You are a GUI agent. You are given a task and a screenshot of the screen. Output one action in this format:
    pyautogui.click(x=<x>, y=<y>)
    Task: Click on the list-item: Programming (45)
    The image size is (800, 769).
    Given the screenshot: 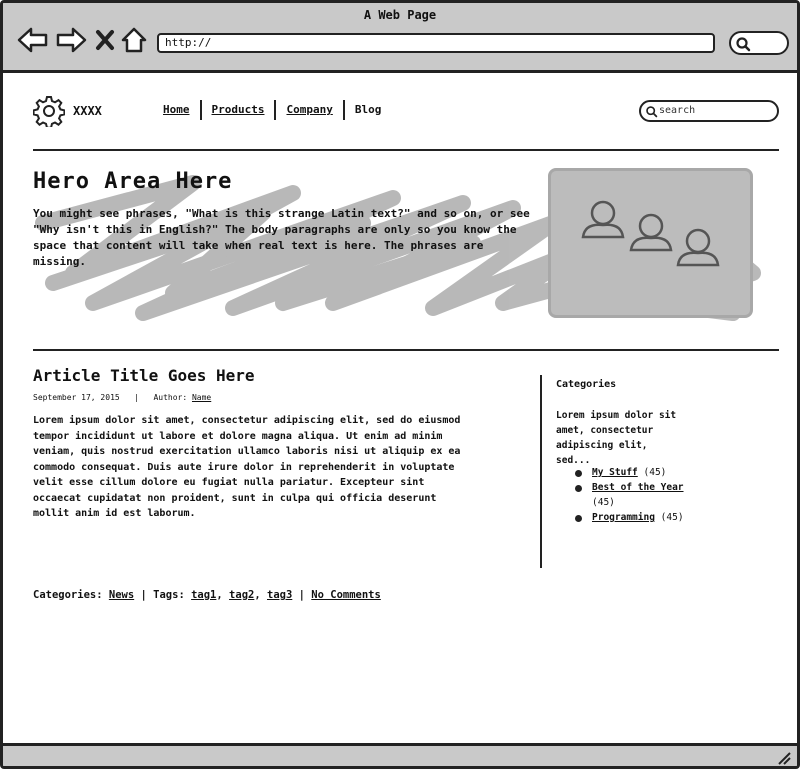 What is the action you would take?
    pyautogui.click(x=638, y=517)
    